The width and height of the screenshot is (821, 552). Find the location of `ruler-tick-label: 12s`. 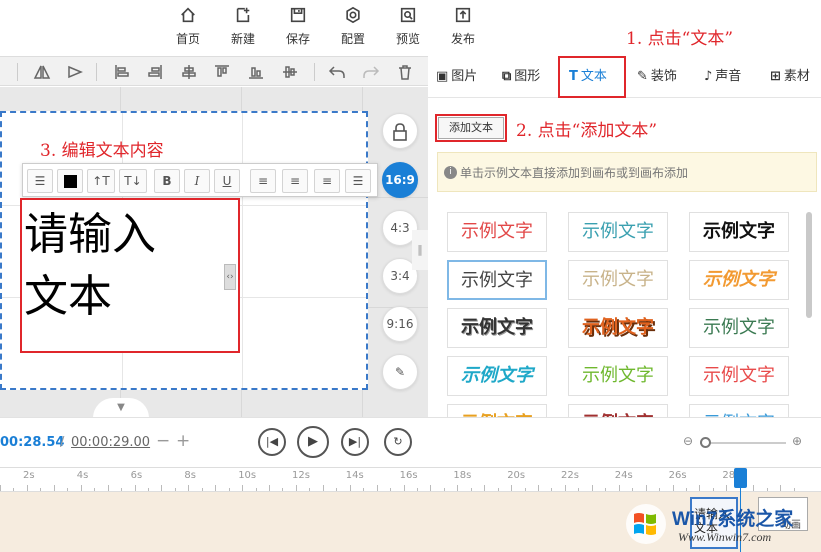

ruler-tick-label: 12s is located at coordinates (301, 475).